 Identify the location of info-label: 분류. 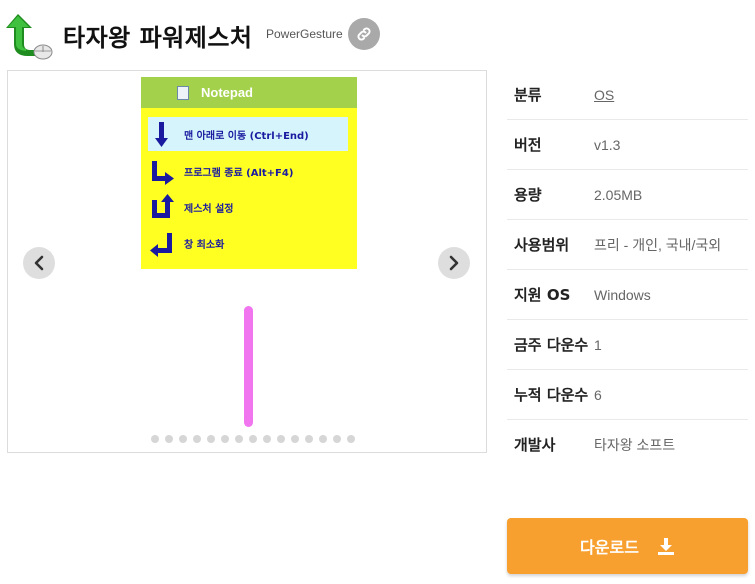
(528, 95).